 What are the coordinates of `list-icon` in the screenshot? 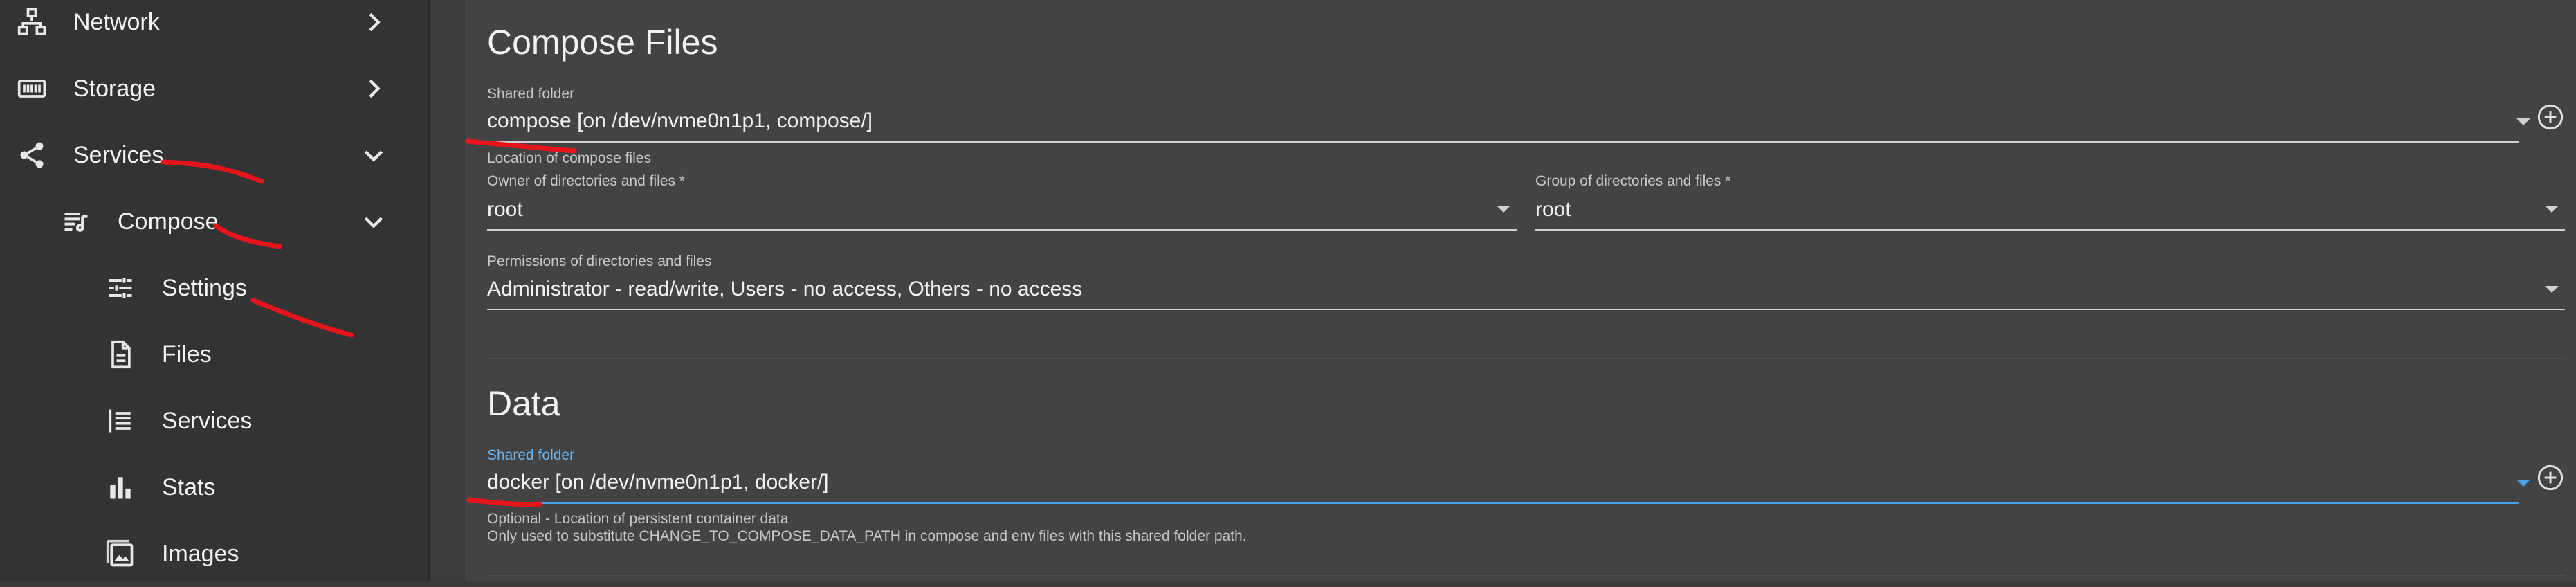 It's located at (120, 421).